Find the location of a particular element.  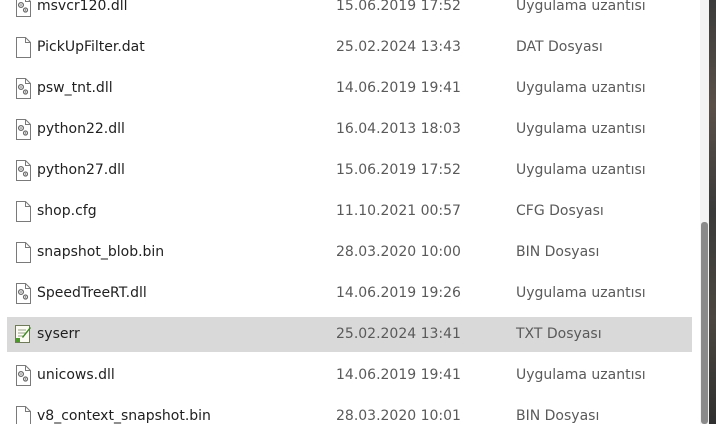

file-name: python27.dll is located at coordinates (81, 170).